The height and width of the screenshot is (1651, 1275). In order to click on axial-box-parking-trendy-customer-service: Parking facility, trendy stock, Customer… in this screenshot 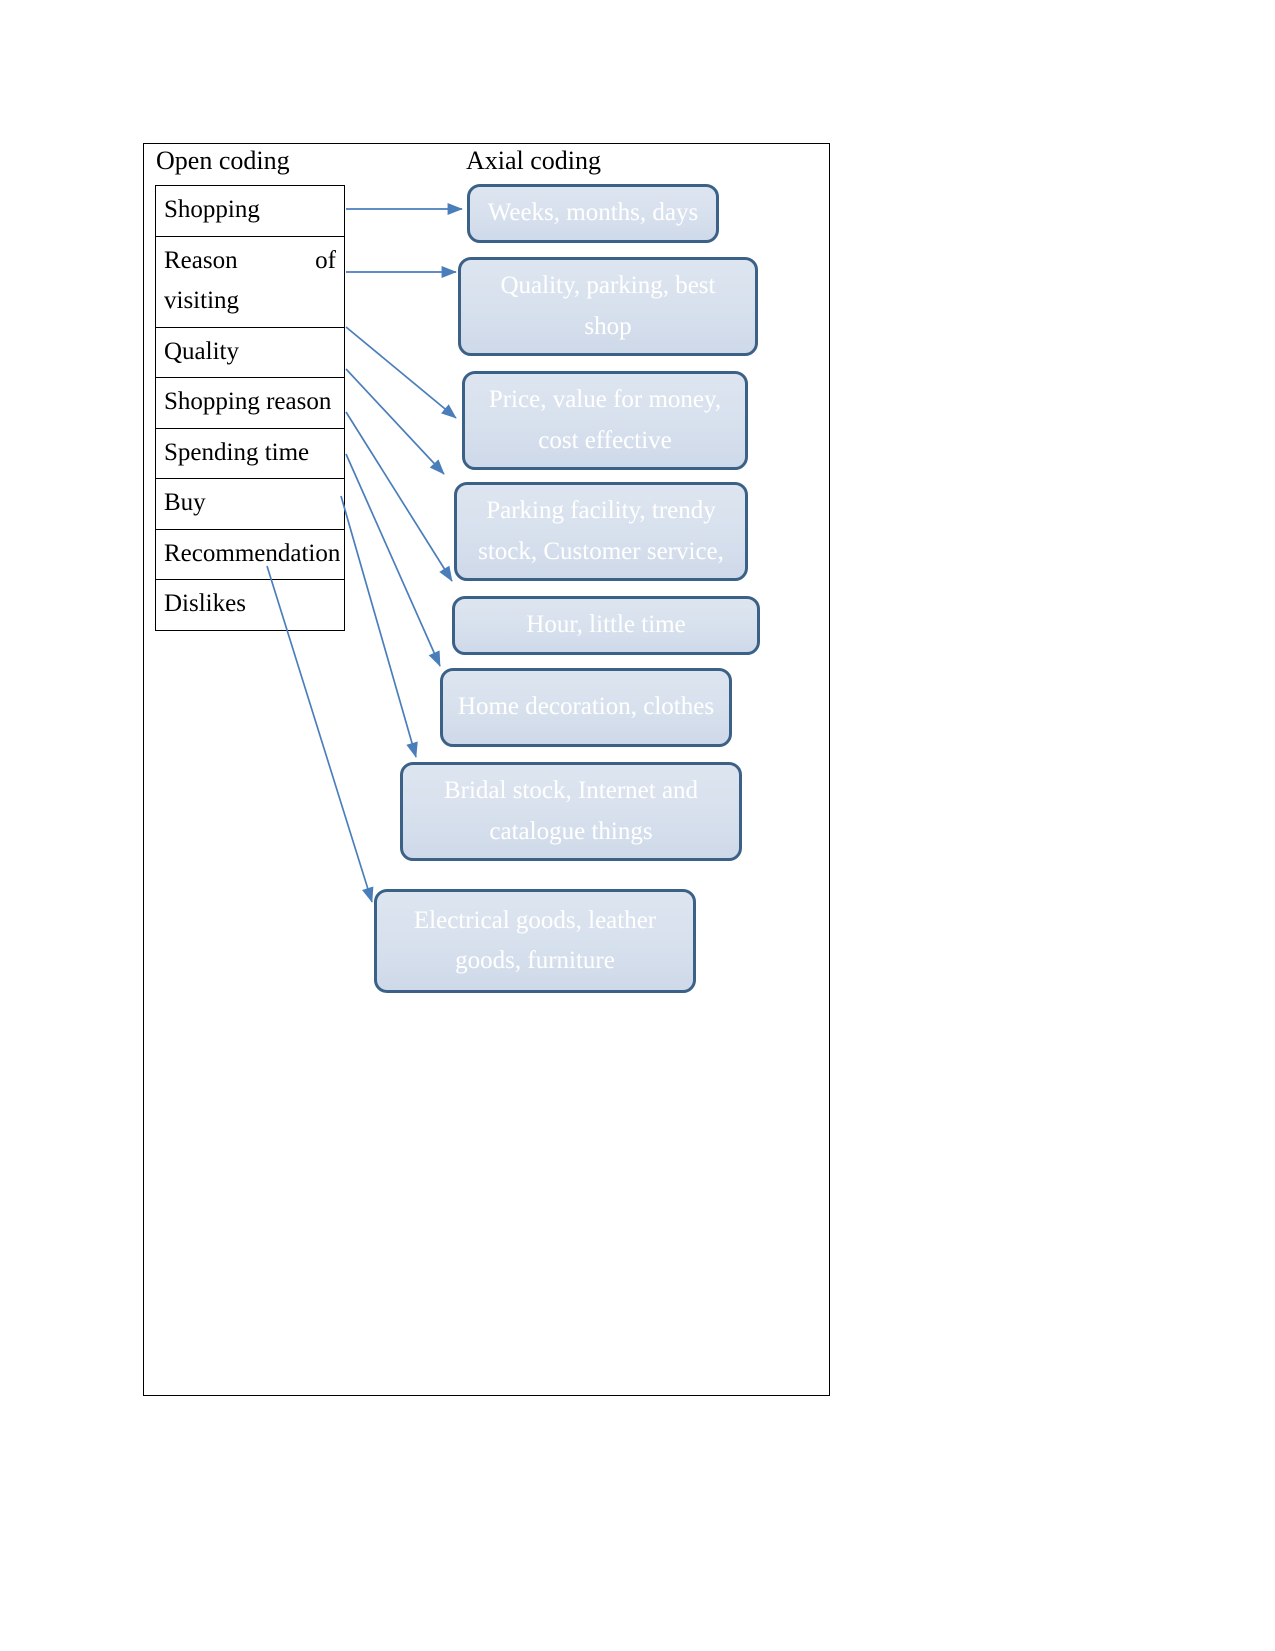, I will do `click(601, 531)`.